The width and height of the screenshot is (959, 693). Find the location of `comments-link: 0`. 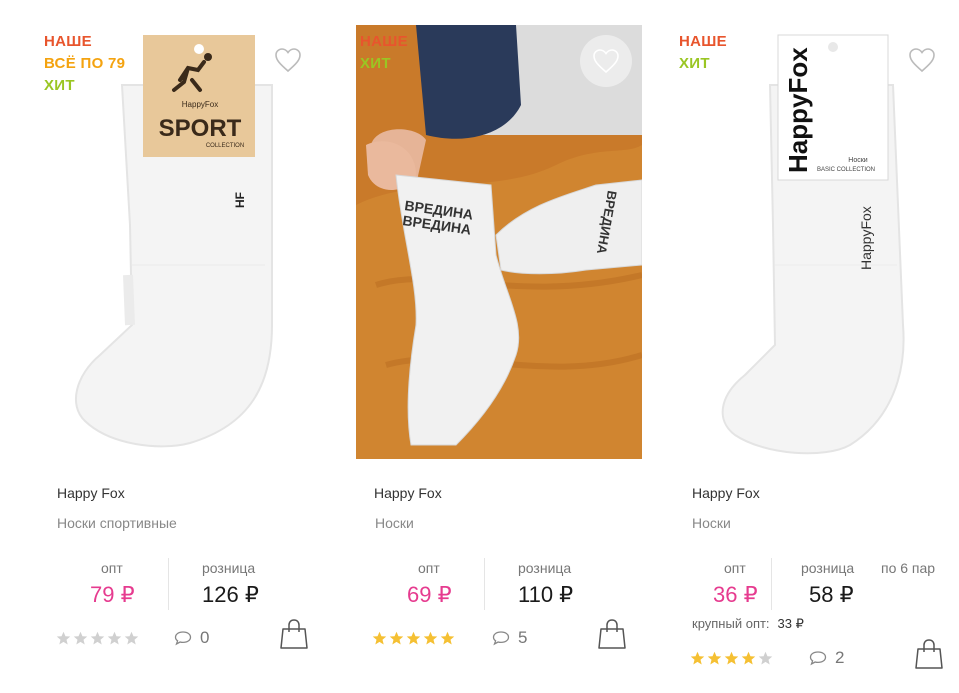

comments-link: 0 is located at coordinates (191, 638).